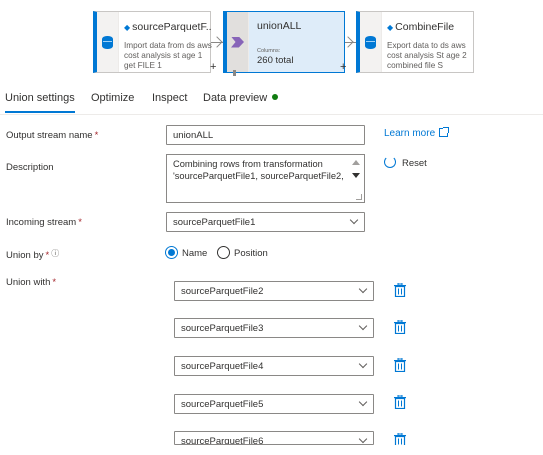  What do you see at coordinates (52, 135) in the screenshot?
I see `output-stream-name-label: Output stream name *` at bounding box center [52, 135].